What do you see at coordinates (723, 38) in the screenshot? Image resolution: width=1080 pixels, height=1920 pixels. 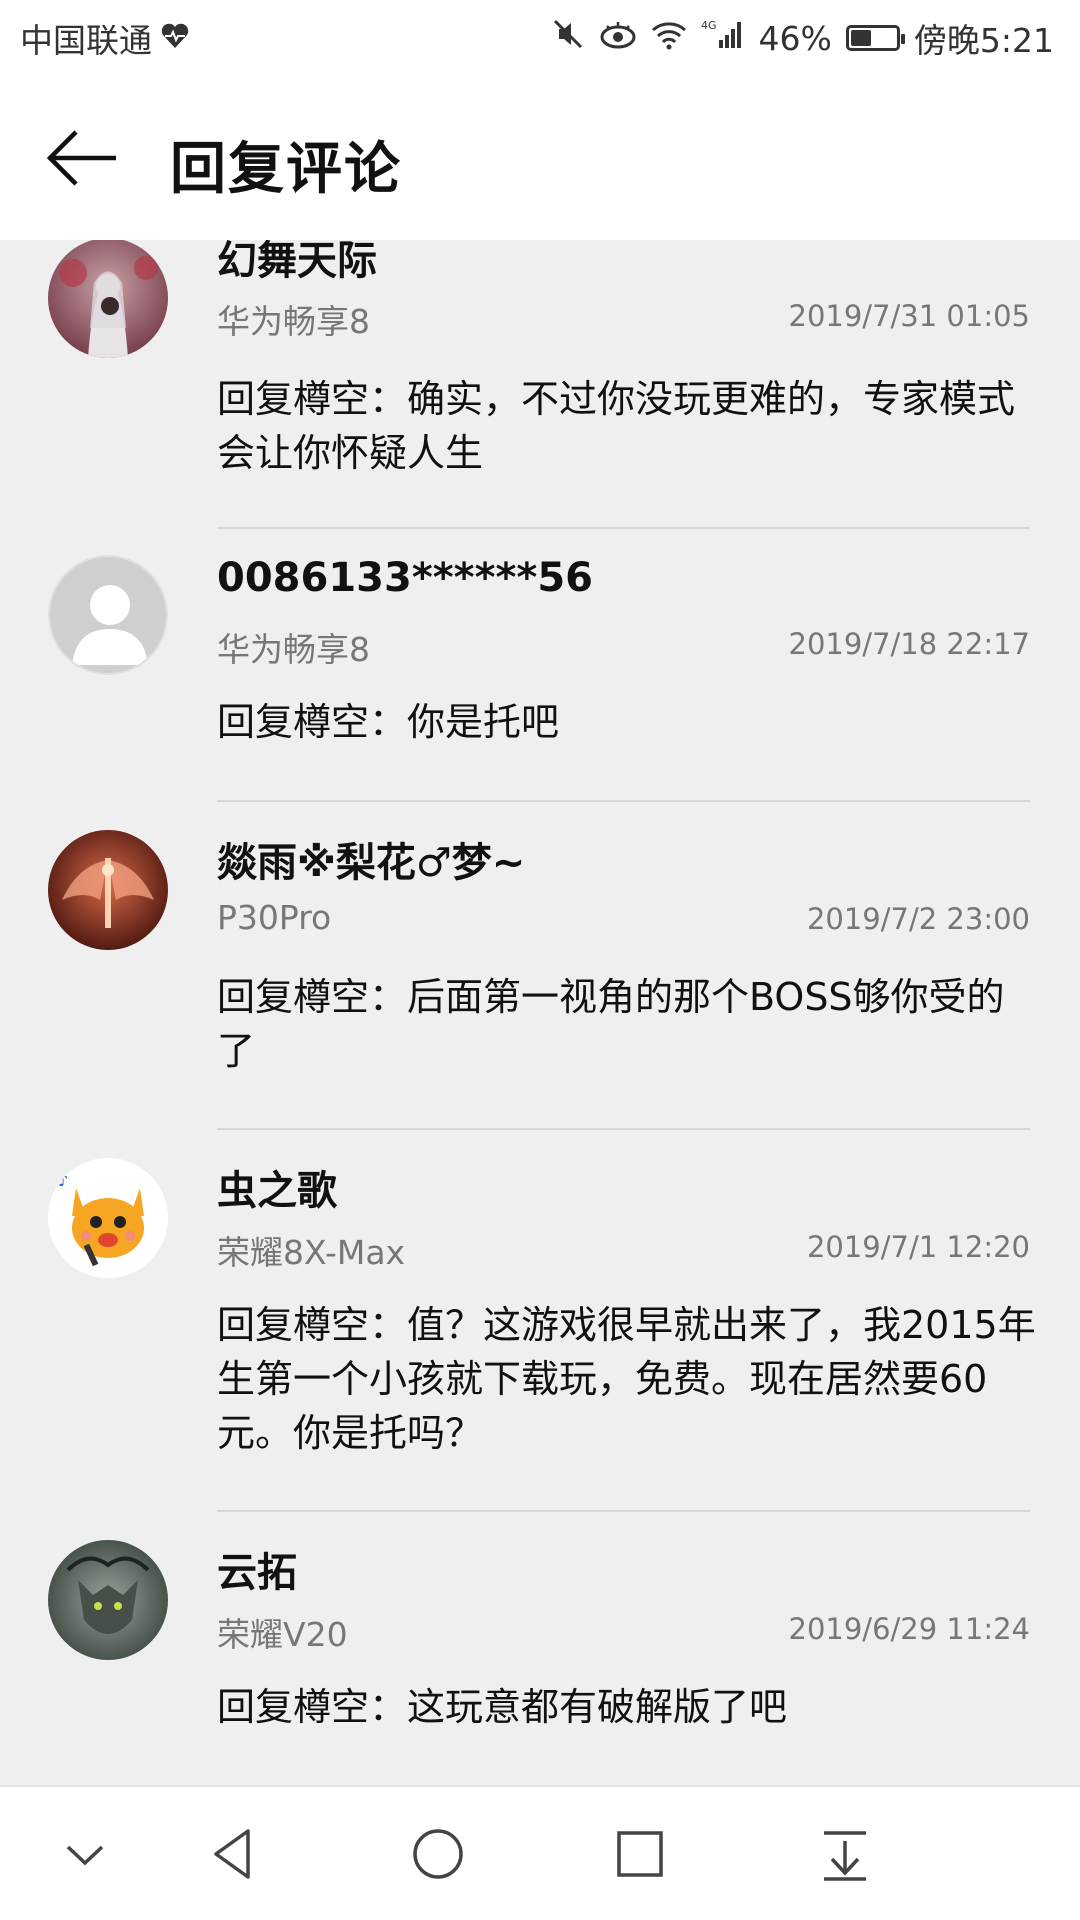 I see `signal-icon: 4G` at bounding box center [723, 38].